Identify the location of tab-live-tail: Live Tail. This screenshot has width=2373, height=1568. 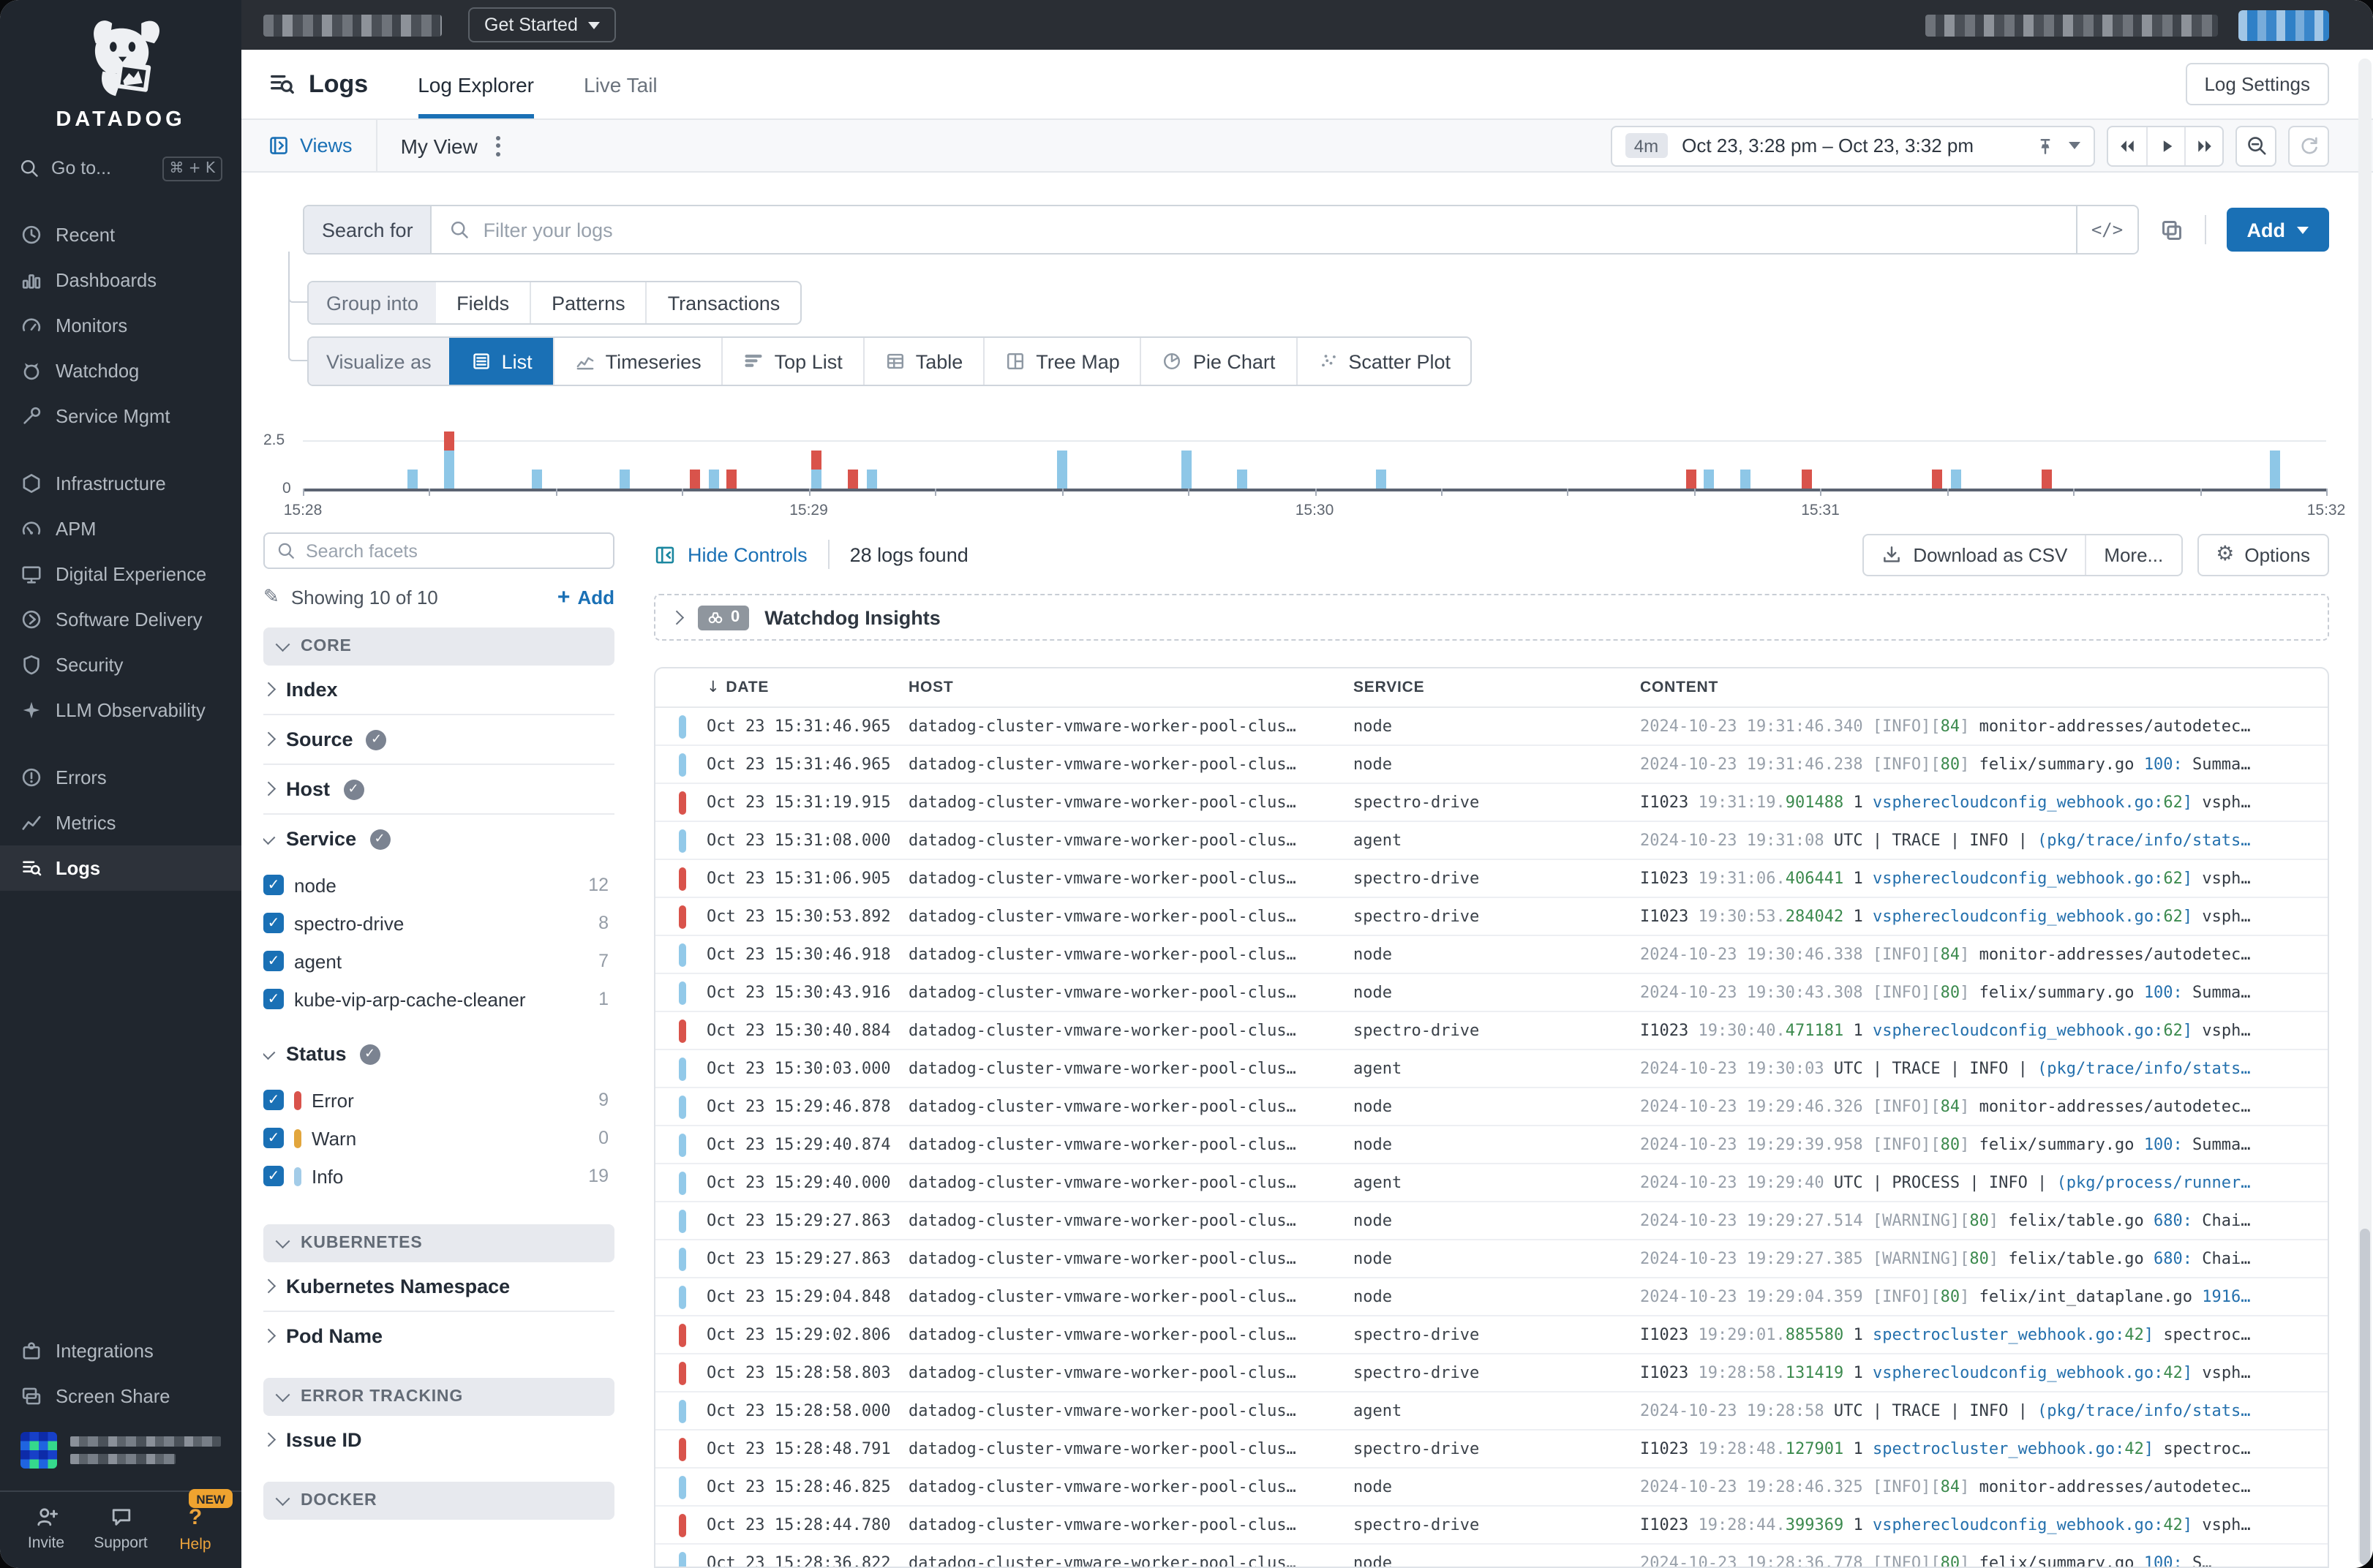
(621, 84).